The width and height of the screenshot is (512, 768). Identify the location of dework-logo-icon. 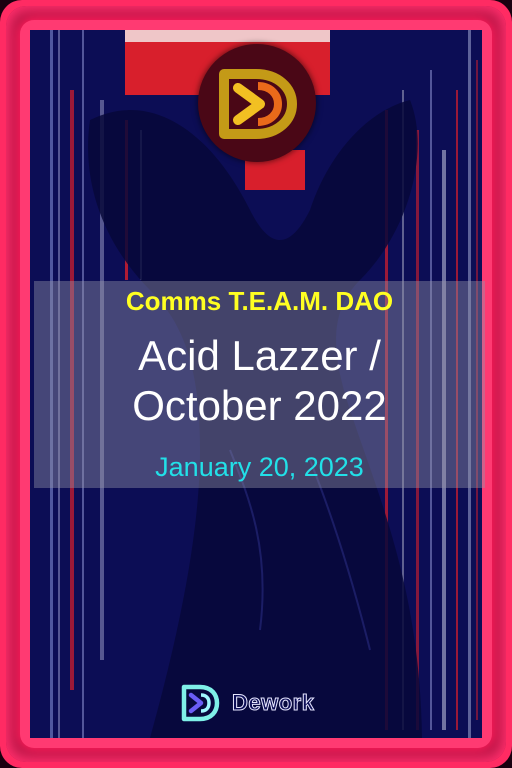
(200, 703).